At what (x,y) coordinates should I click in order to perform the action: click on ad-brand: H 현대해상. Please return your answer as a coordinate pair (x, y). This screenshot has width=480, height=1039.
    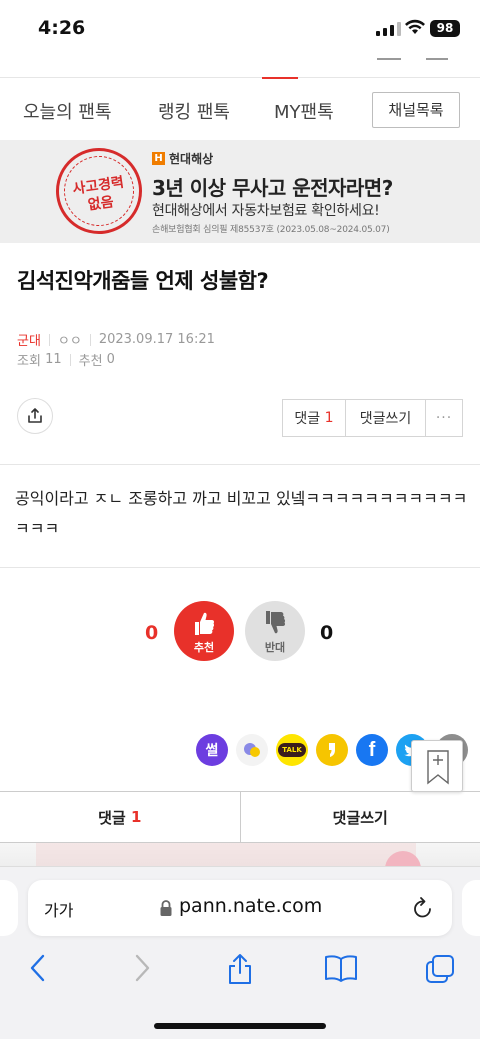
    Looking at the image, I should click on (182, 158).